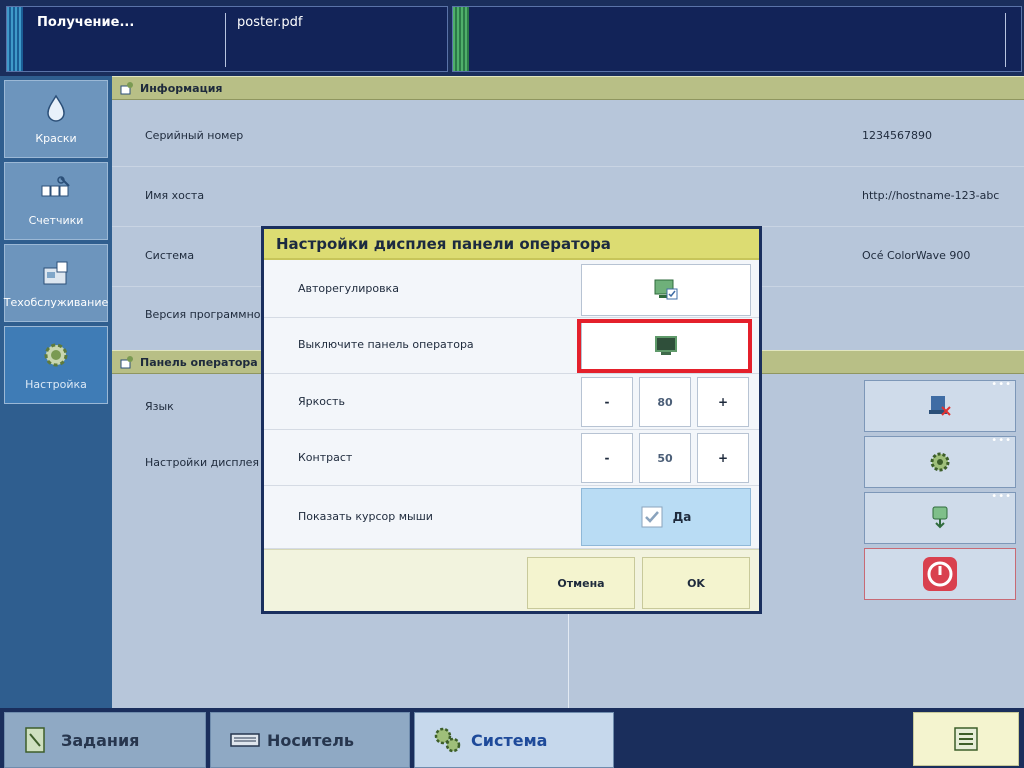 Image resolution: width=1024 pixels, height=768 pixels. What do you see at coordinates (386, 344) in the screenshot?
I see `turn-off-panel-label: Выключите панель оператора` at bounding box center [386, 344].